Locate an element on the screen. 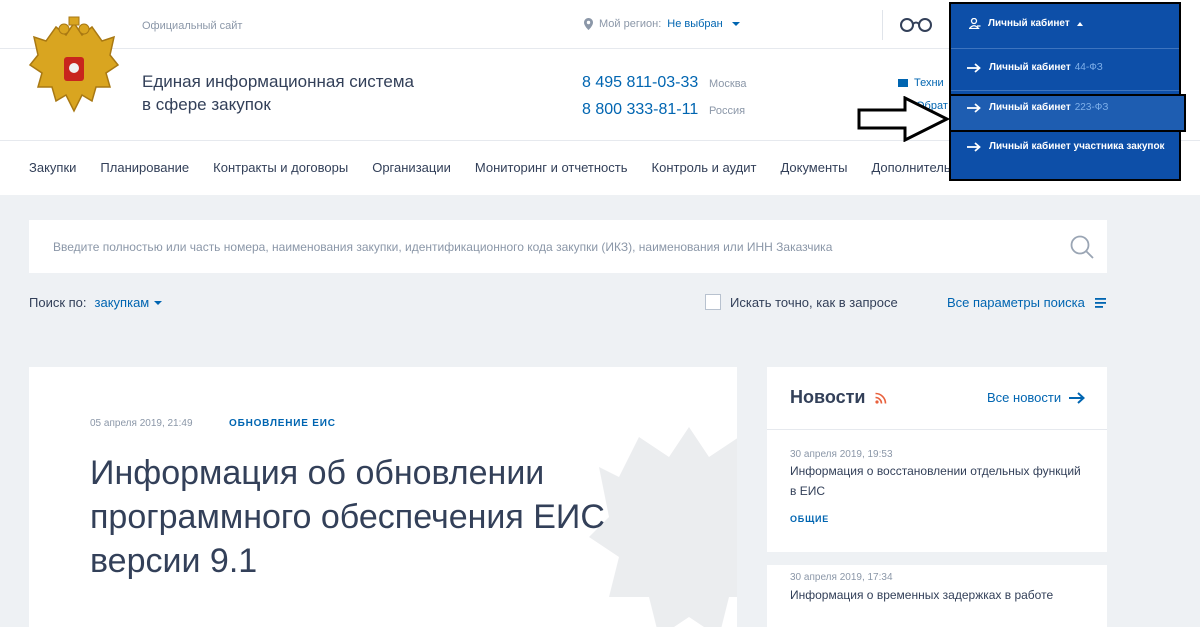 This screenshot has width=1200, height=627. all-params-label: Все параметры поиска is located at coordinates (1016, 302).